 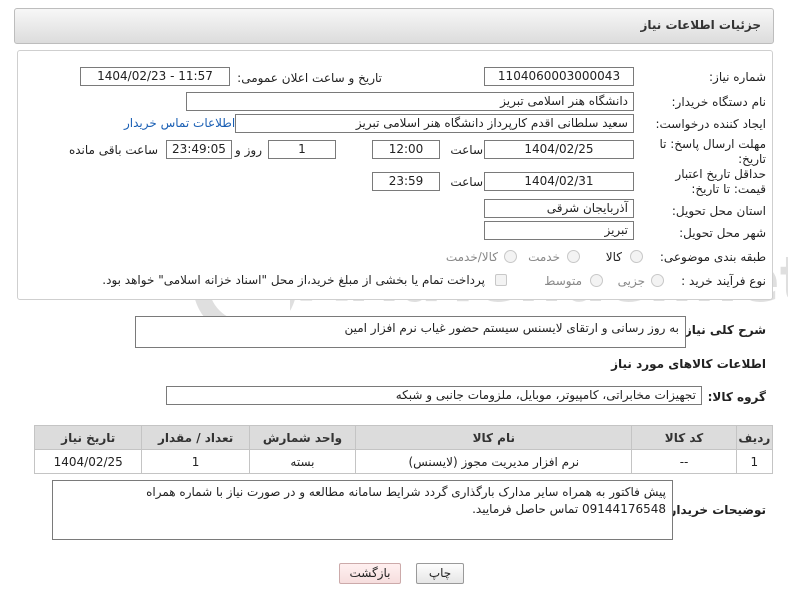 I want to click on buyer-org-label: نام دستگاه خریدار:, so click(x=719, y=102).